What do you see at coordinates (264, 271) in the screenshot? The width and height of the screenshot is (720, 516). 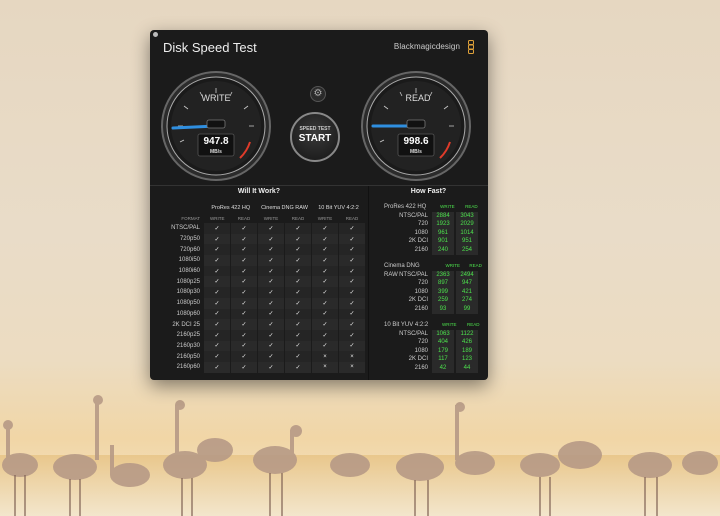 I see `table-row: 1080i60 ✓ ✓ ✓ ✓ ✓ ✓` at bounding box center [264, 271].